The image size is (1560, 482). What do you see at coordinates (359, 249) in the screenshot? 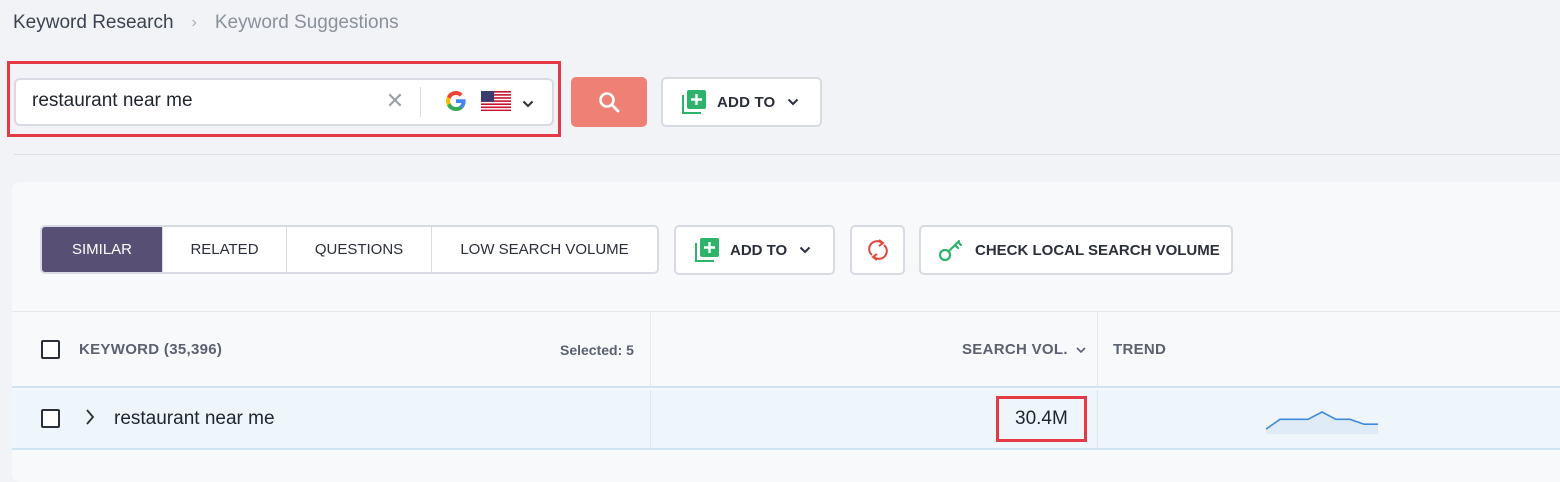
I see `tab-questions: QUESTIONS` at bounding box center [359, 249].